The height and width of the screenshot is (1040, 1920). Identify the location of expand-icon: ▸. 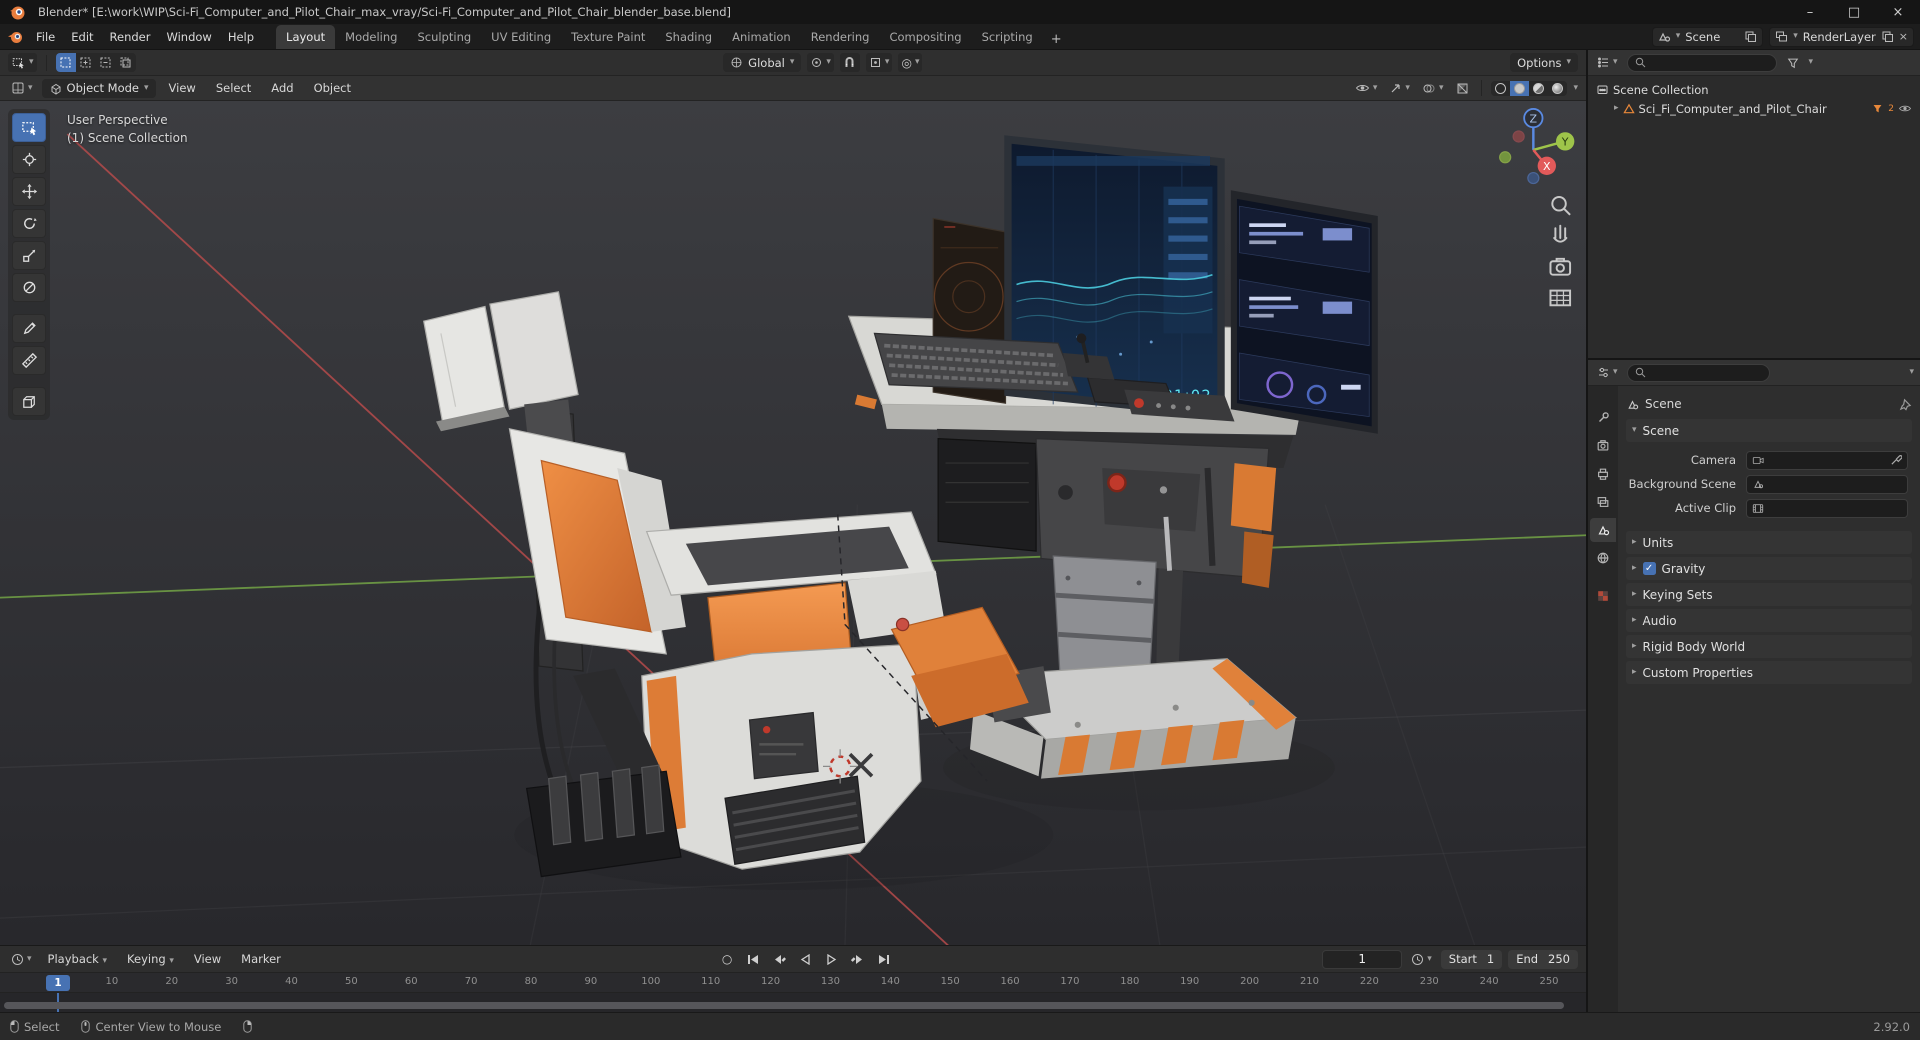
(1616, 108).